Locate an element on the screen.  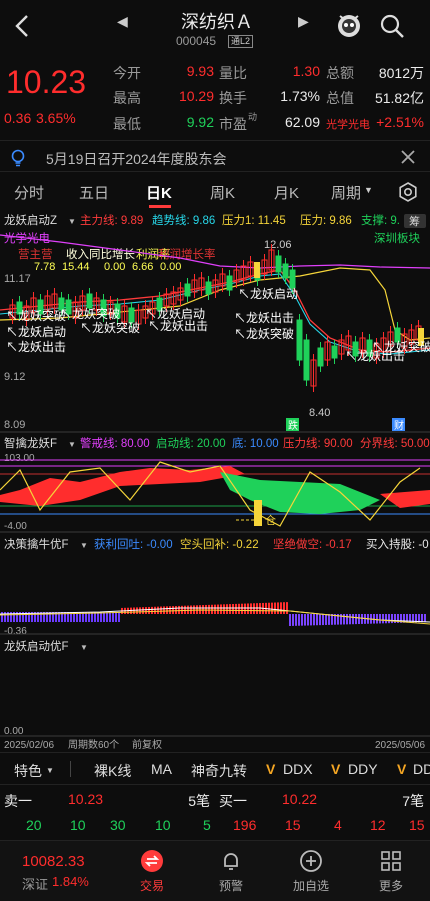
period-count: 周期数60个 is located at coordinates (93, 744).